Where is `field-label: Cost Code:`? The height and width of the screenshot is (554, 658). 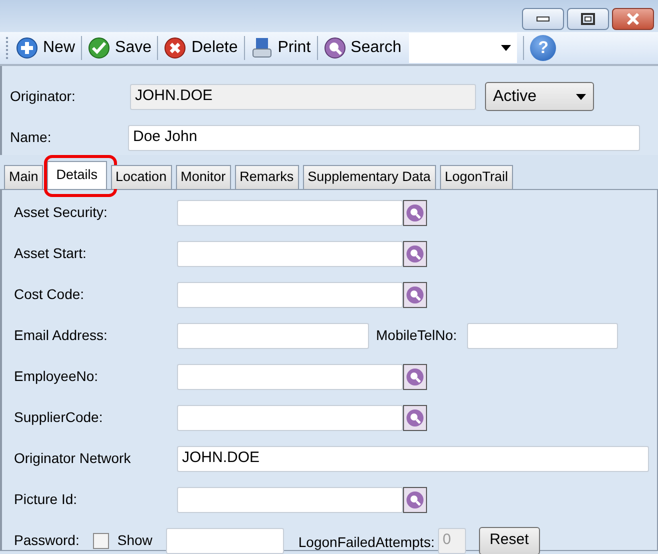
field-label: Cost Code: is located at coordinates (50, 294).